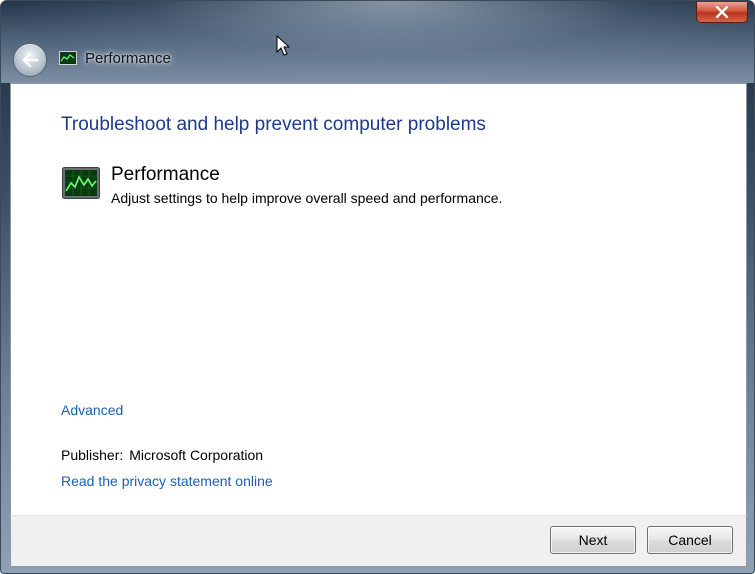 The image size is (755, 574). I want to click on cancel-button: Cancel, so click(690, 540).